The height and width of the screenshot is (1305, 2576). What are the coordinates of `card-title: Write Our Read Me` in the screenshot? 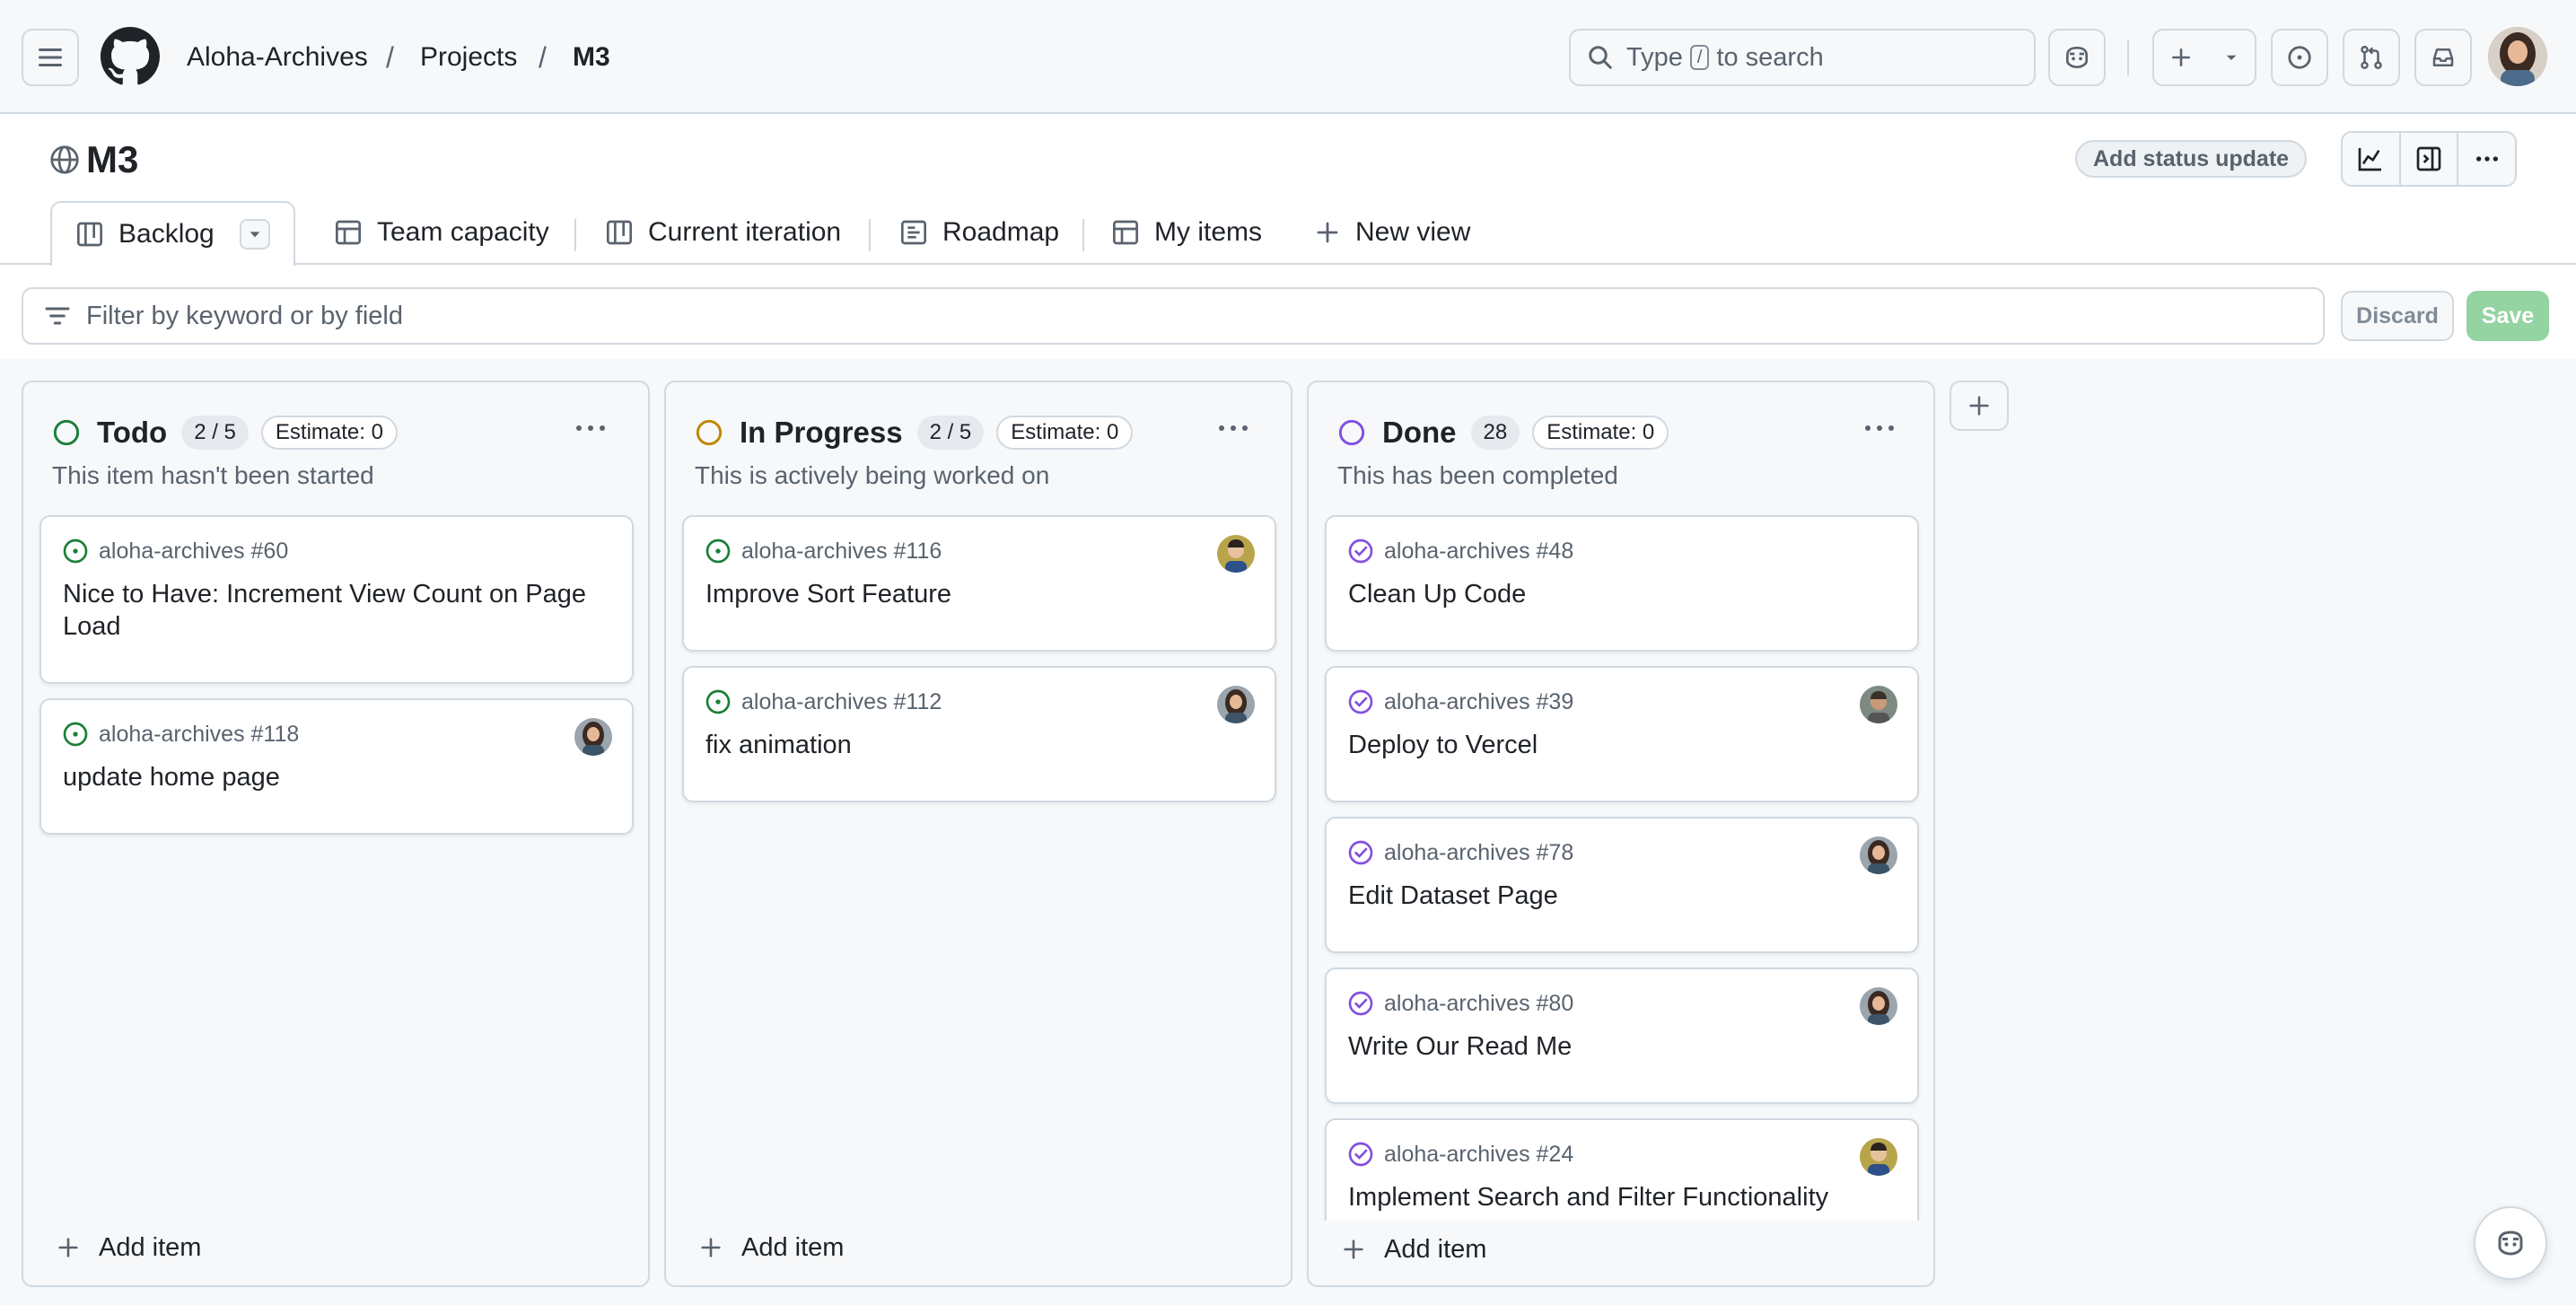 It's located at (1614, 1046).